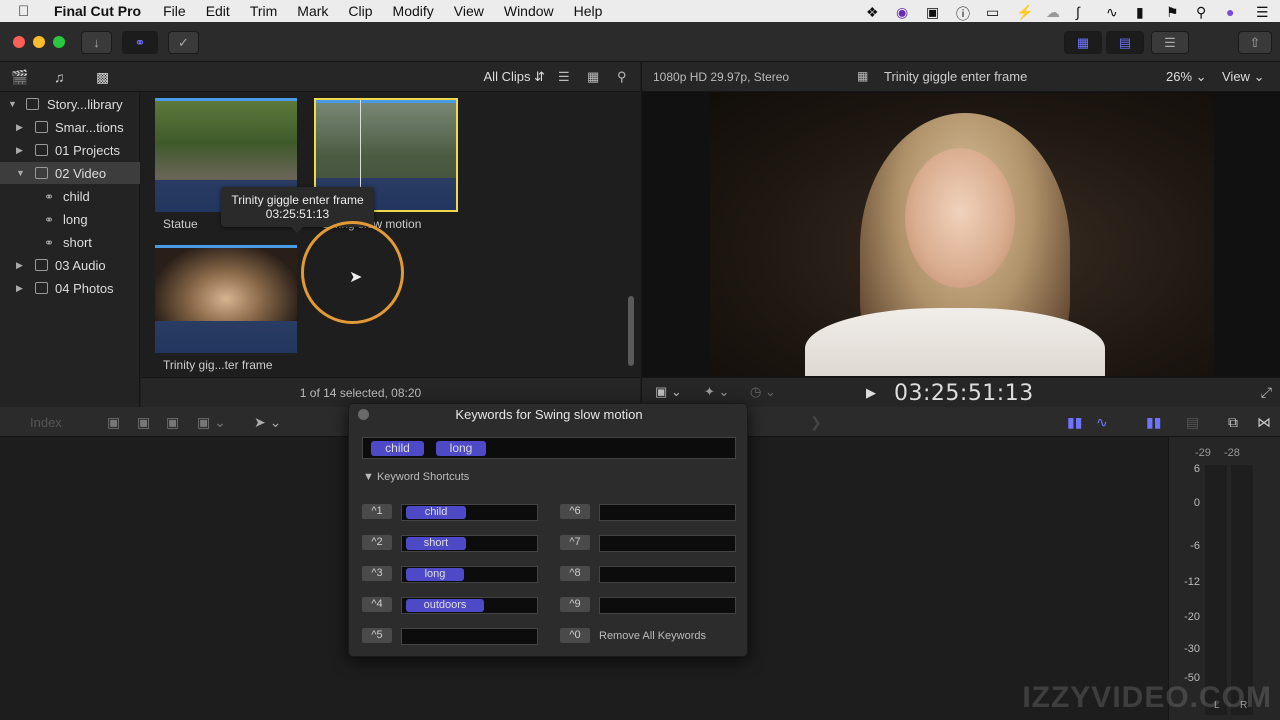 This screenshot has height=720, width=1280. What do you see at coordinates (1083, 42) in the screenshot?
I see `show-browser-button: ▦` at bounding box center [1083, 42].